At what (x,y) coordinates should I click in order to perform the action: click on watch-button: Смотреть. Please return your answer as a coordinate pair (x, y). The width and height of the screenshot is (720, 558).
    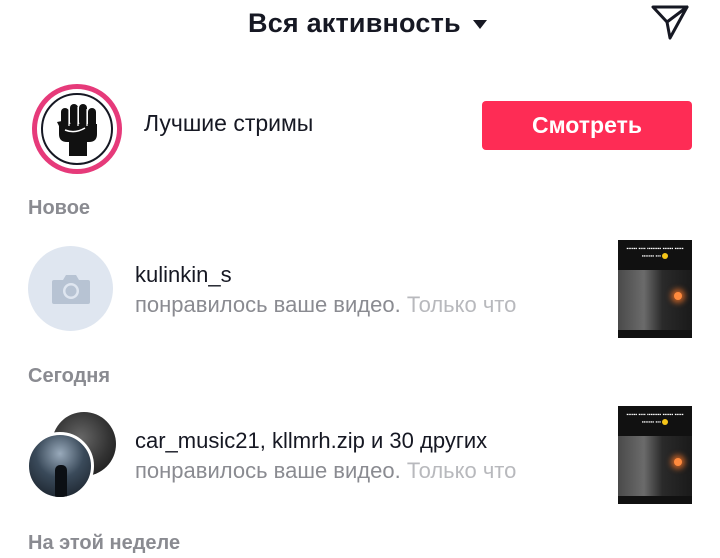
    Looking at the image, I should click on (587, 125).